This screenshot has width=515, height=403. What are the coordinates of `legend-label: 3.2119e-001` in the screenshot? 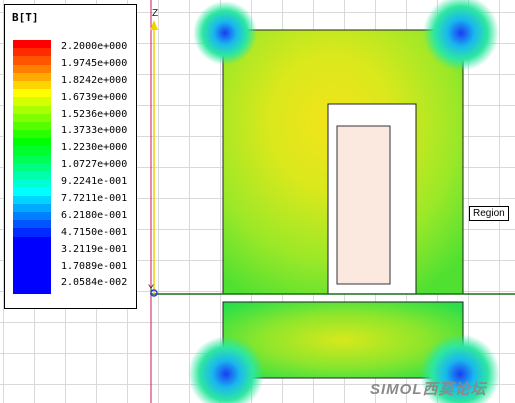 It's located at (94, 249).